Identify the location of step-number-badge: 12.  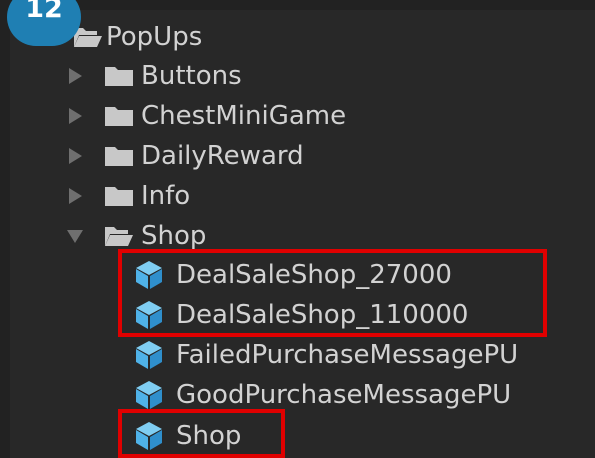
(44, 23).